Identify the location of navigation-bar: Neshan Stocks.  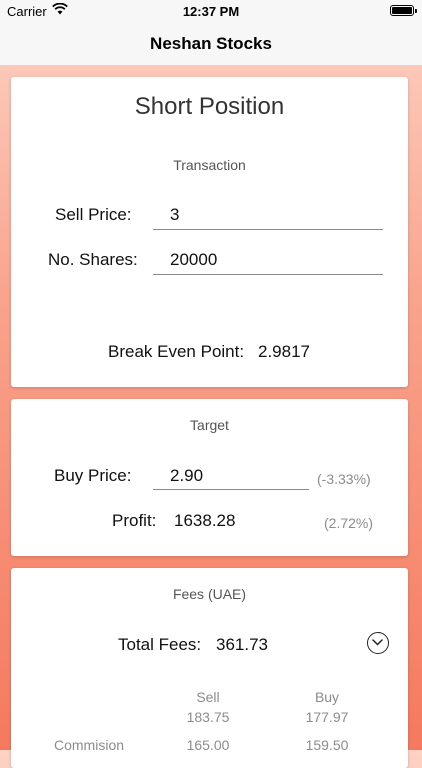
(211, 44).